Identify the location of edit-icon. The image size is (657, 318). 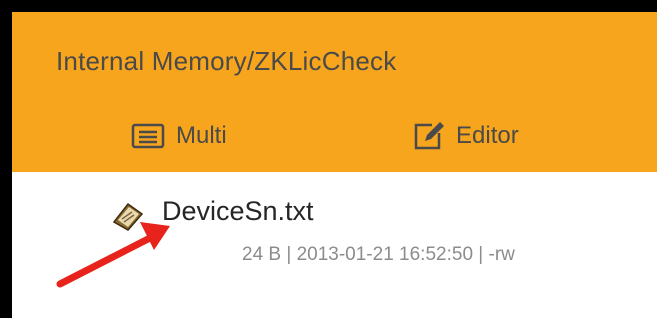
(429, 136).